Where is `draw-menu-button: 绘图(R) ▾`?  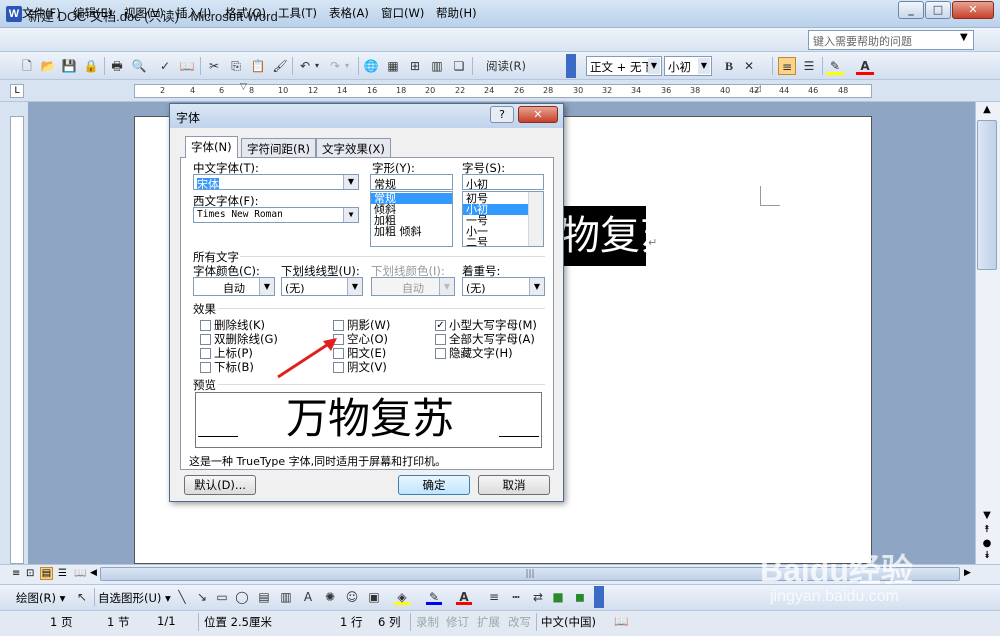
draw-menu-button: 绘图(R) ▾ is located at coordinates (40, 598).